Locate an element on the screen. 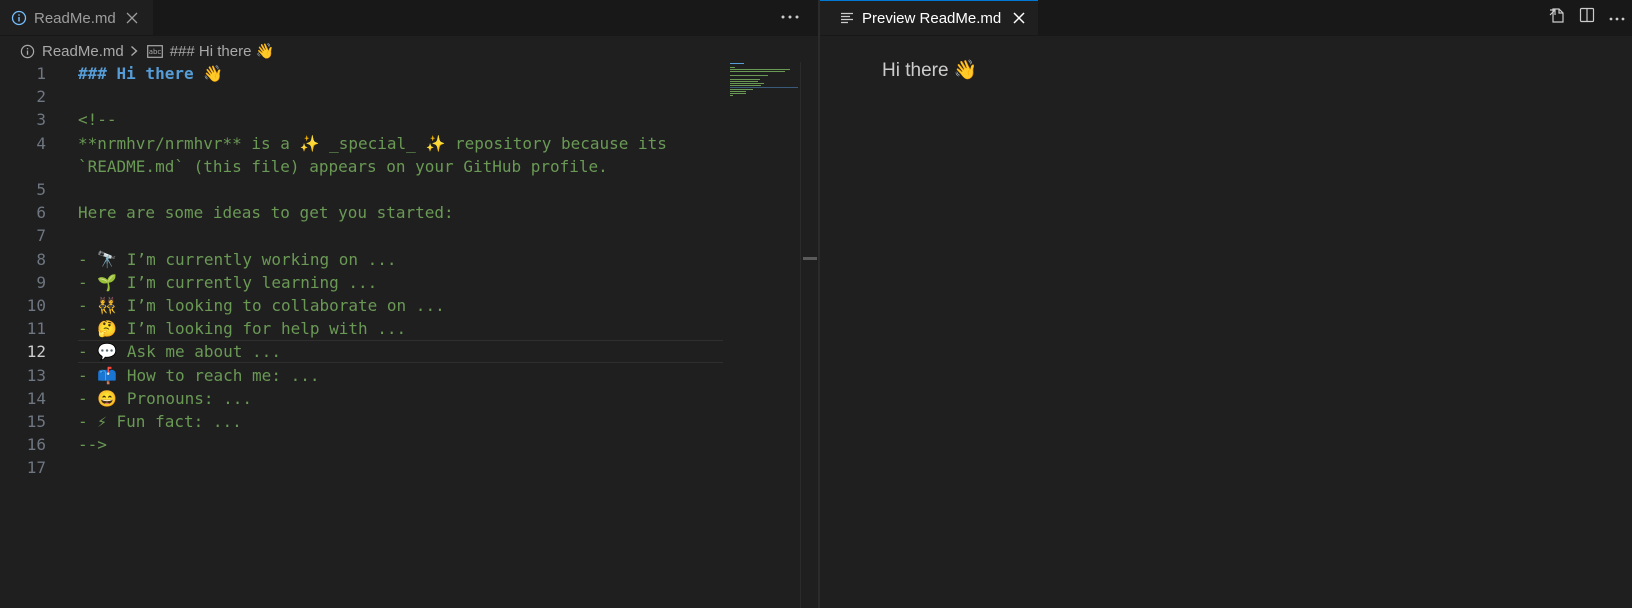 The width and height of the screenshot is (1632, 608). editor-line: 2 is located at coordinates (361, 96).